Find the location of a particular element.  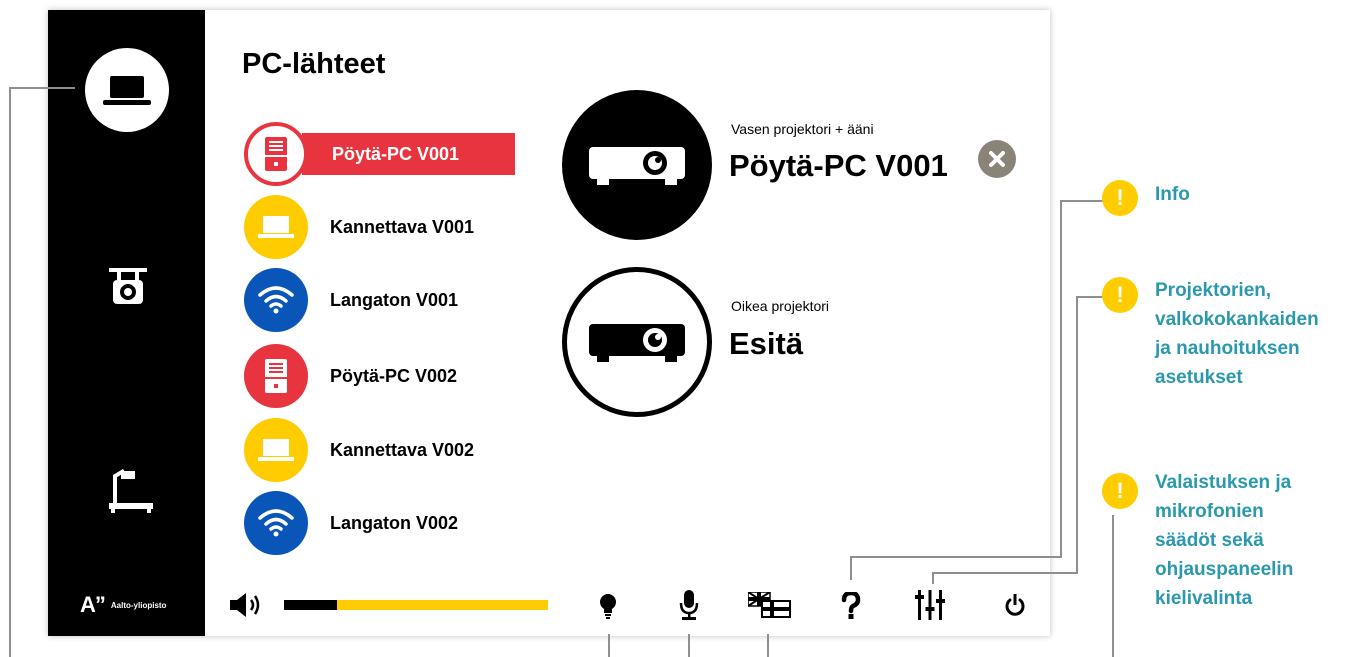

language-flag-icon is located at coordinates (769, 605).